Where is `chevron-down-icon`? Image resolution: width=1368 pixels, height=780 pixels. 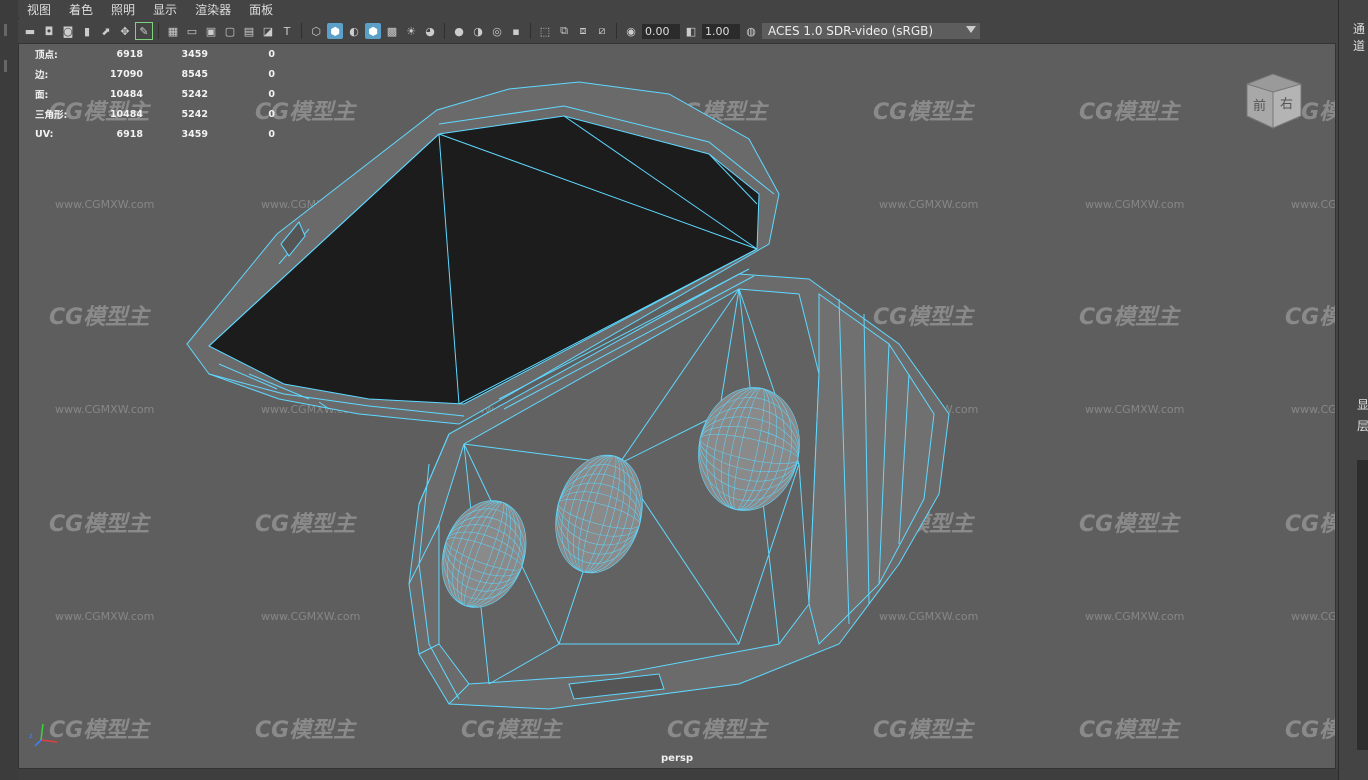
chevron-down-icon is located at coordinates (971, 29).